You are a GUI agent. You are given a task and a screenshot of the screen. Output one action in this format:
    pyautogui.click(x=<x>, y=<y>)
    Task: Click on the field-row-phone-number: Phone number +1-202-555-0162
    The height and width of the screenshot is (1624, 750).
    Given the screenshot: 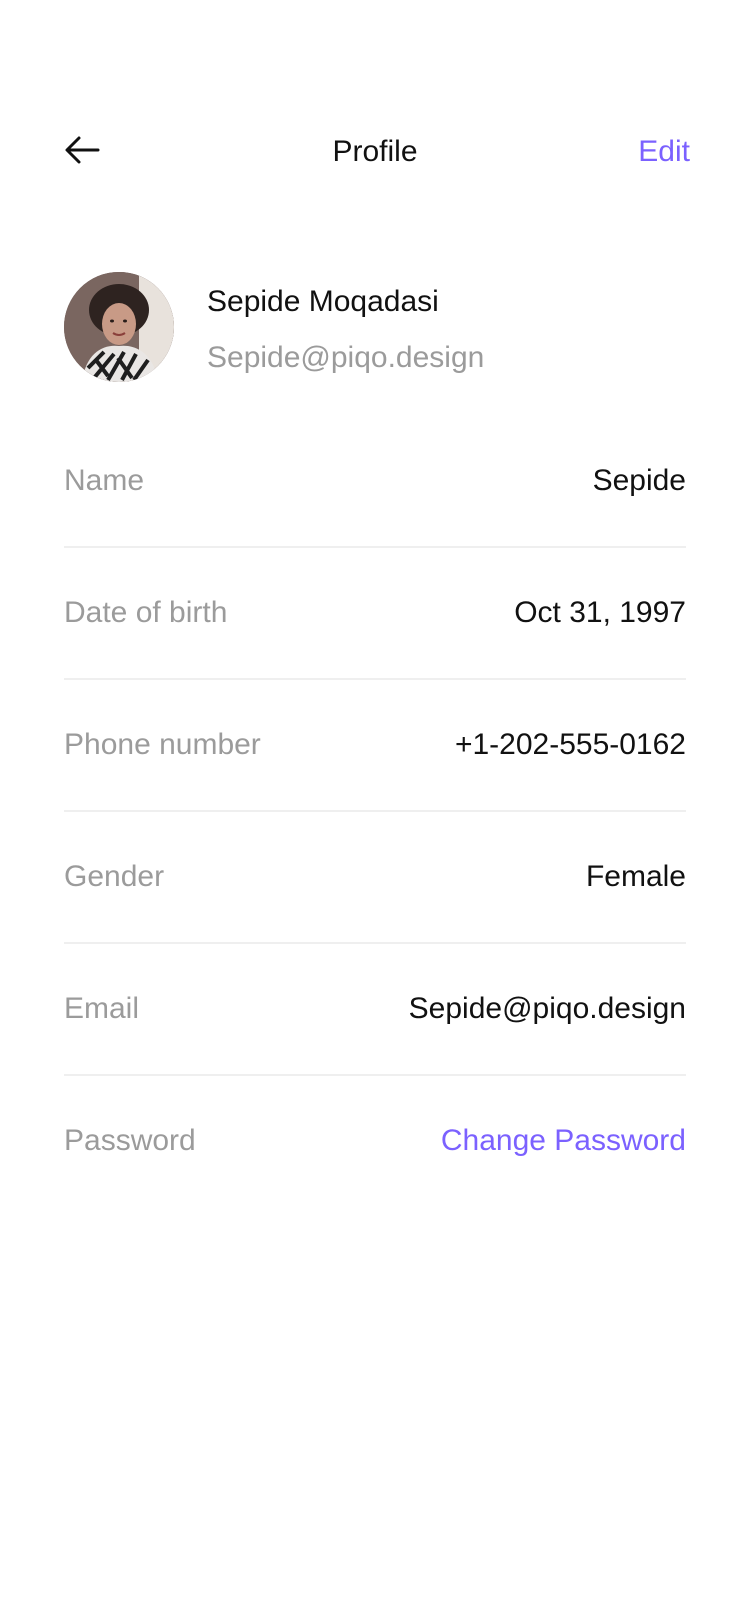 What is the action you would take?
    pyautogui.click(x=375, y=746)
    